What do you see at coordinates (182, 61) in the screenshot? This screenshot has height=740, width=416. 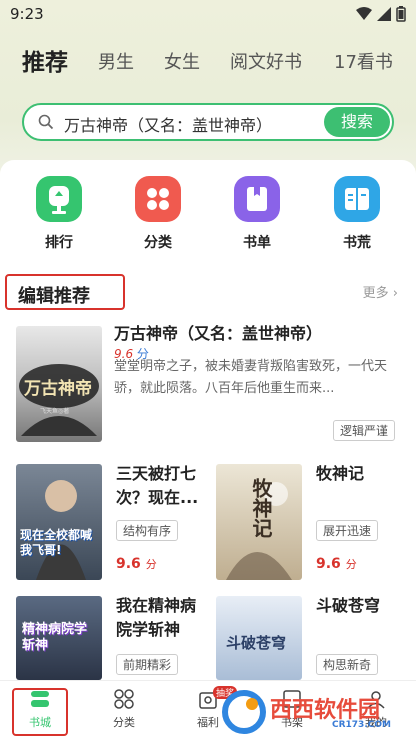 I see `tab-female: 女生` at bounding box center [182, 61].